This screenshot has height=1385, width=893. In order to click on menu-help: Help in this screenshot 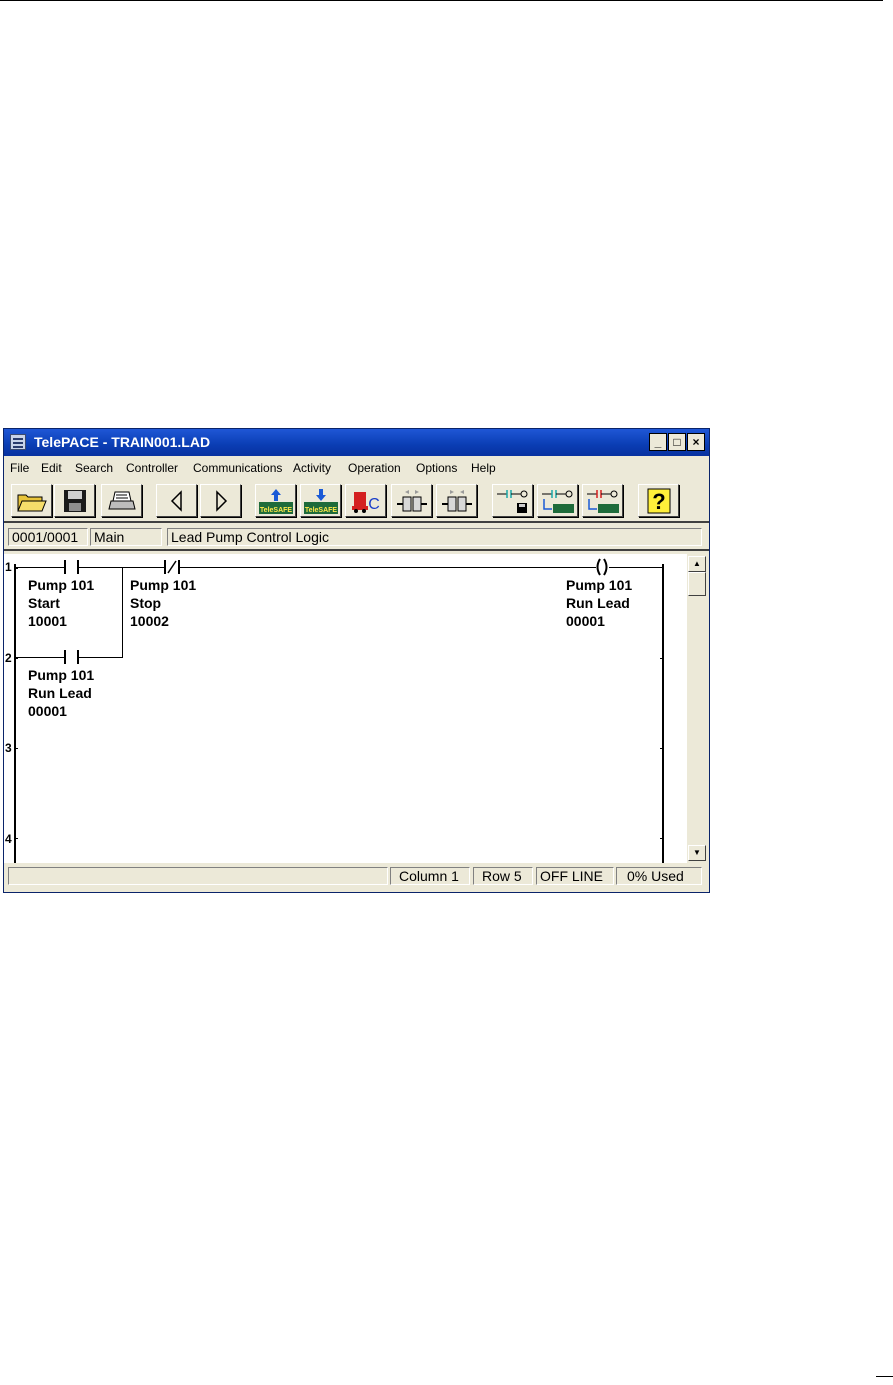, I will do `click(483, 468)`.